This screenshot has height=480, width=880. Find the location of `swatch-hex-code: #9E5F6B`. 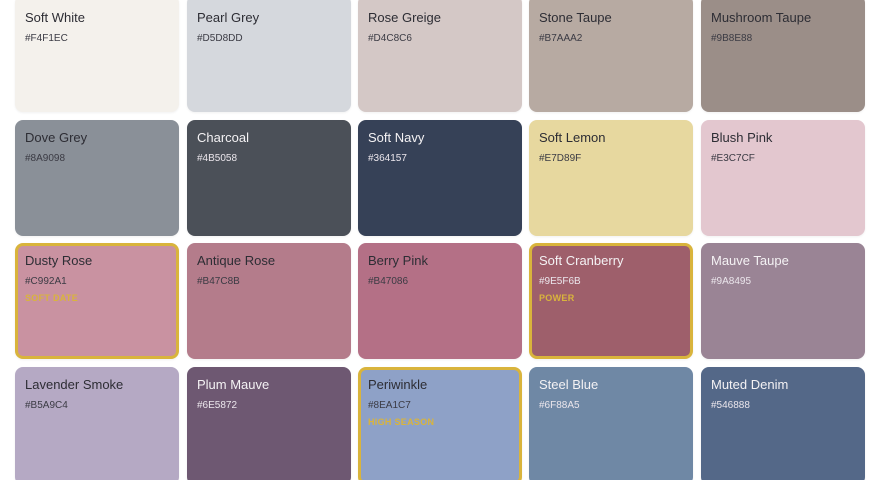

swatch-hex-code: #9E5F6B is located at coordinates (560, 281).